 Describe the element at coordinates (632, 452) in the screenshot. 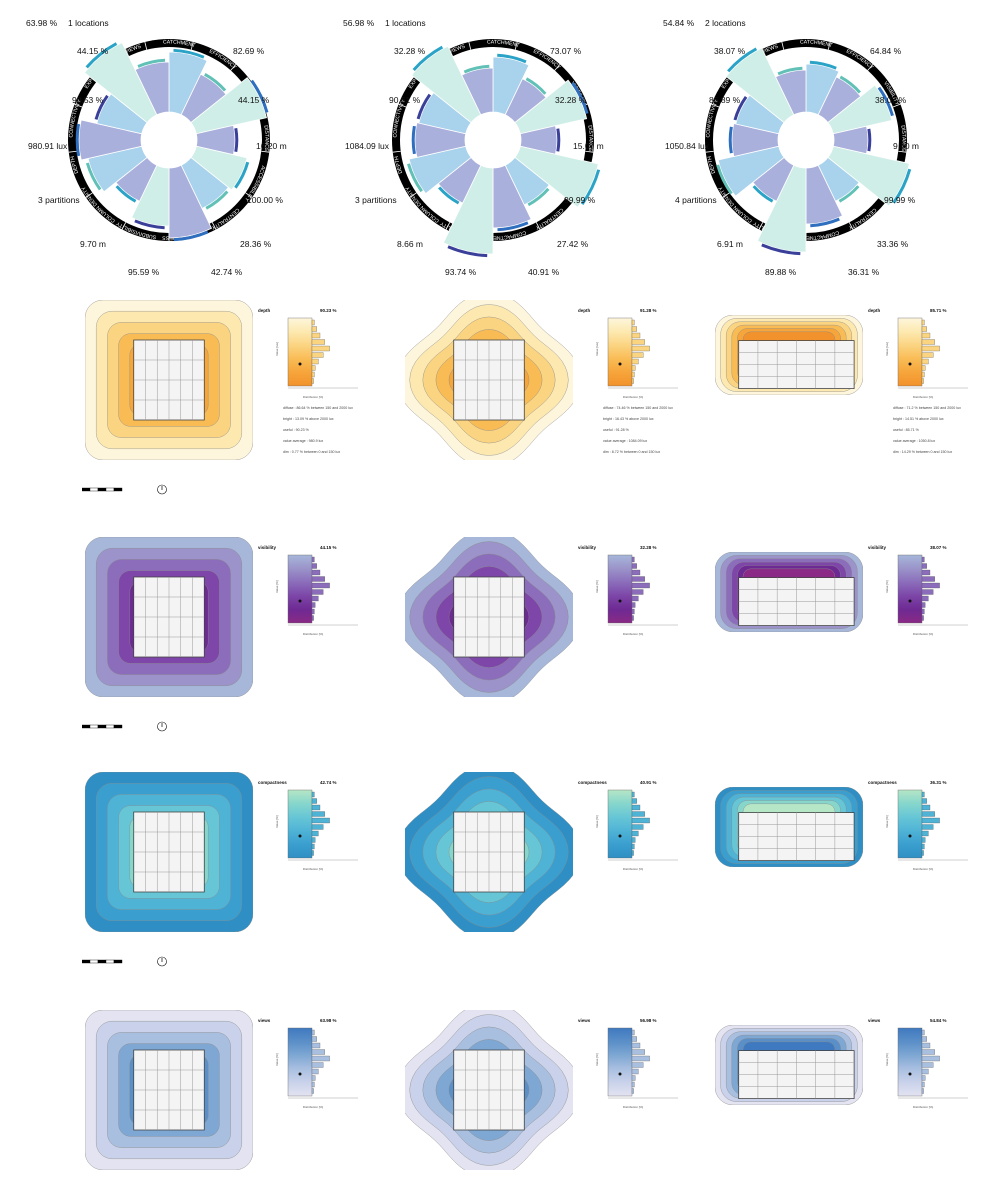

I see `stat-line: dim : 8.72 % between 0 and 150 lux` at that location.